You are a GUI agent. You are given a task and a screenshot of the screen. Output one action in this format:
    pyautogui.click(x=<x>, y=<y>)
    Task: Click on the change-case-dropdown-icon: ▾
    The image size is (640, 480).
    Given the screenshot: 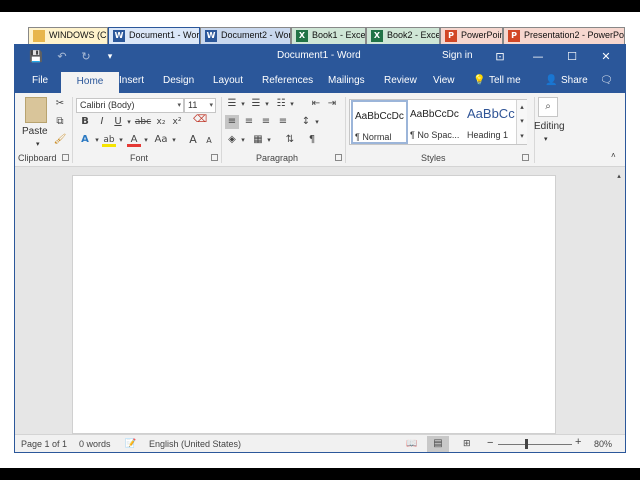 What is the action you would take?
    pyautogui.click(x=174, y=140)
    